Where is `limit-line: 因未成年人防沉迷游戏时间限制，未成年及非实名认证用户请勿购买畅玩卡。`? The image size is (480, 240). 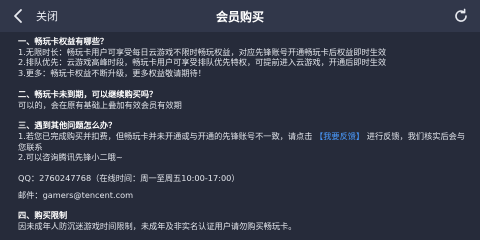 limit-line: 因未成年人防沉迷游戏时间限制，未成年及非实名认证用户请勿购买畅玩卡。 is located at coordinates (157, 226).